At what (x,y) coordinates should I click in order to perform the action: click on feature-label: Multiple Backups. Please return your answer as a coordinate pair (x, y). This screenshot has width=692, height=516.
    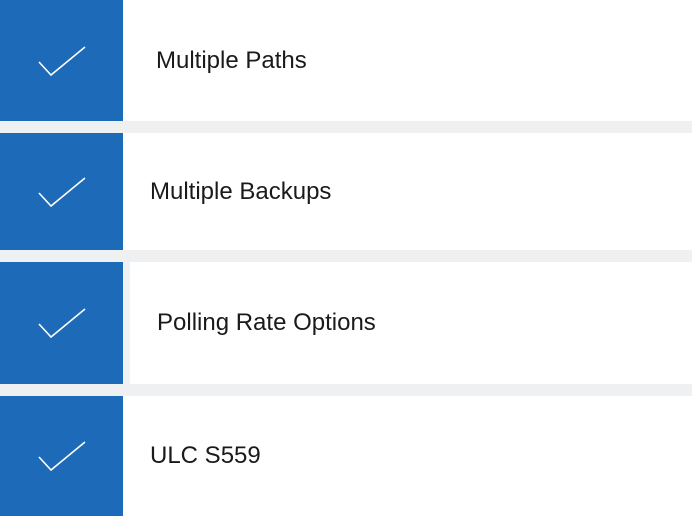
    Looking at the image, I should click on (241, 191).